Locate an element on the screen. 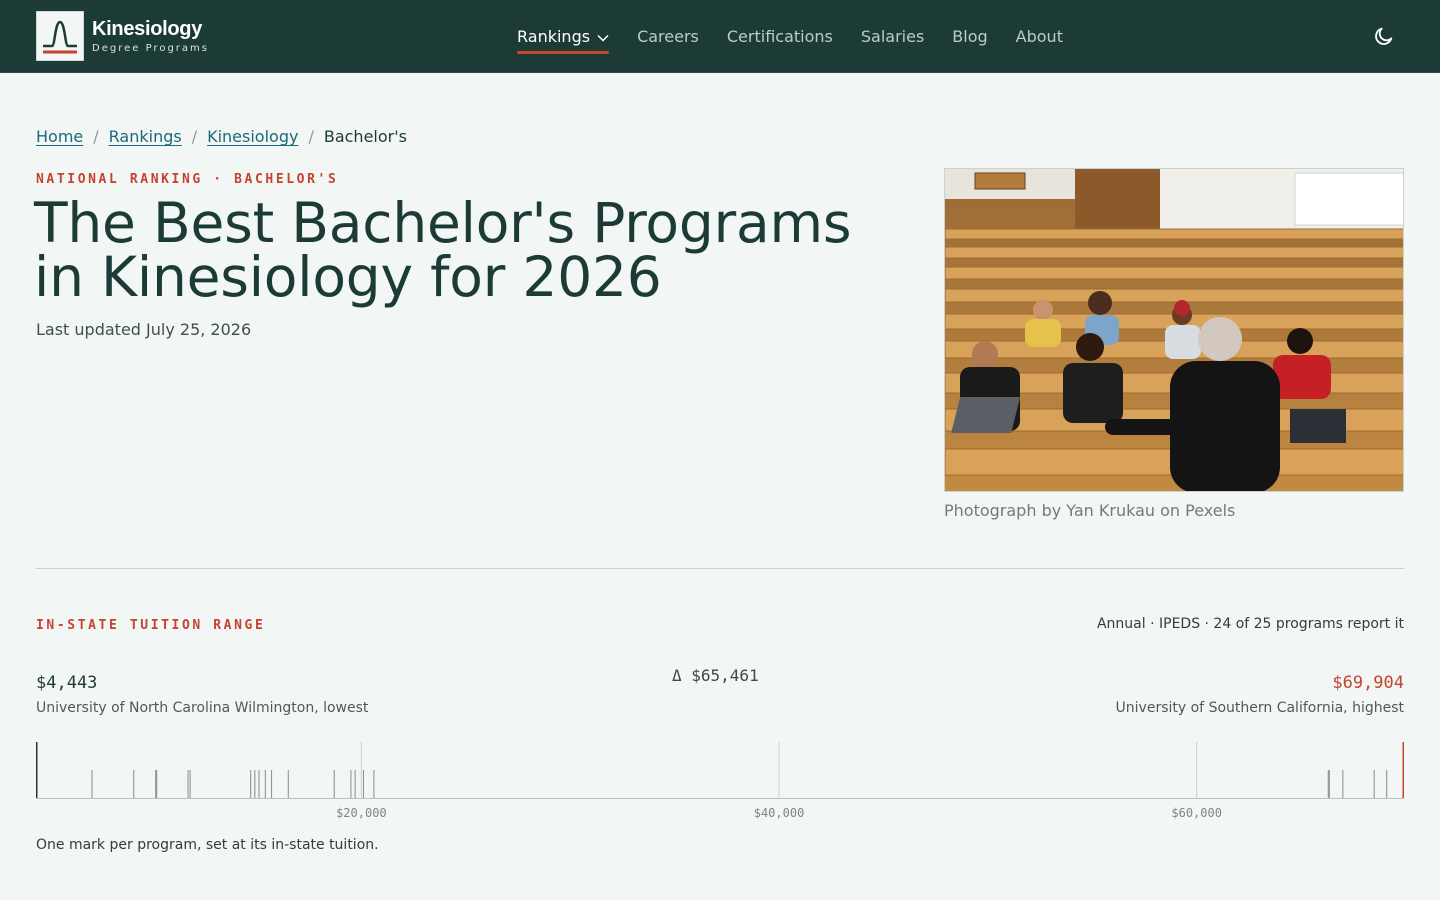  tuition-delta: Δ $65,461 is located at coordinates (715, 675).